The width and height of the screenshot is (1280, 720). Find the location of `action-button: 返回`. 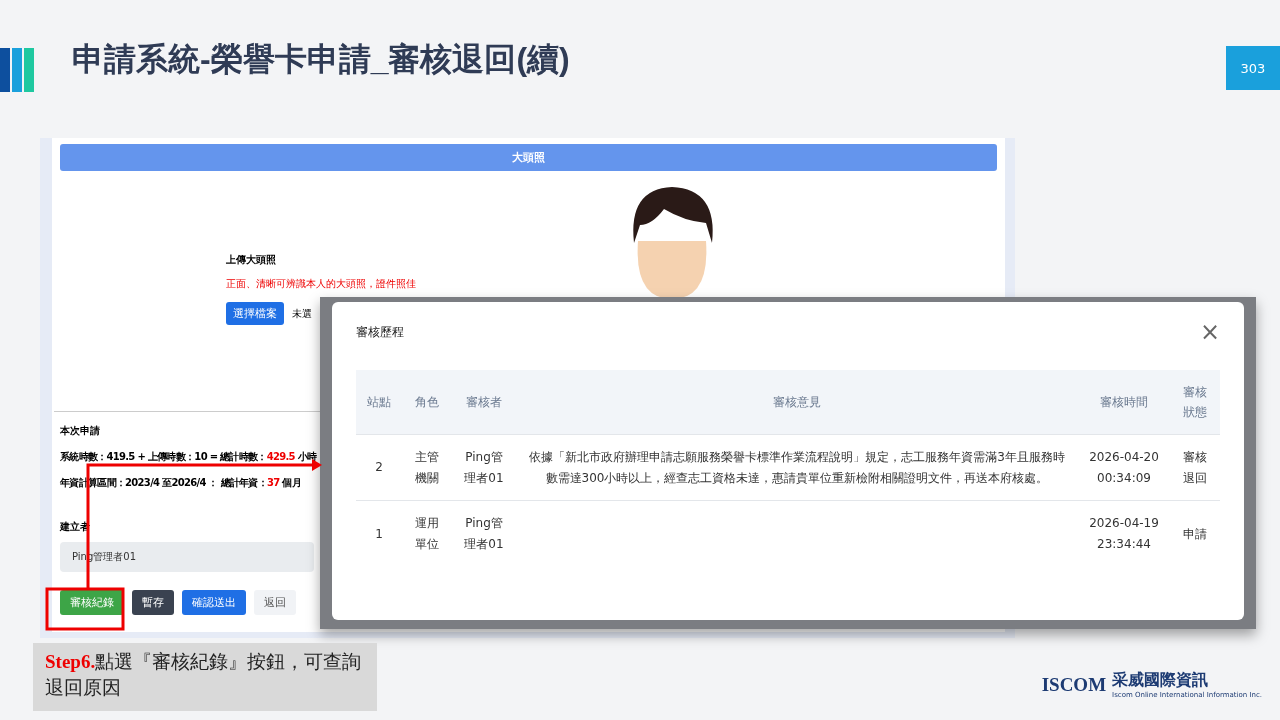

action-button: 返回 is located at coordinates (275, 602).